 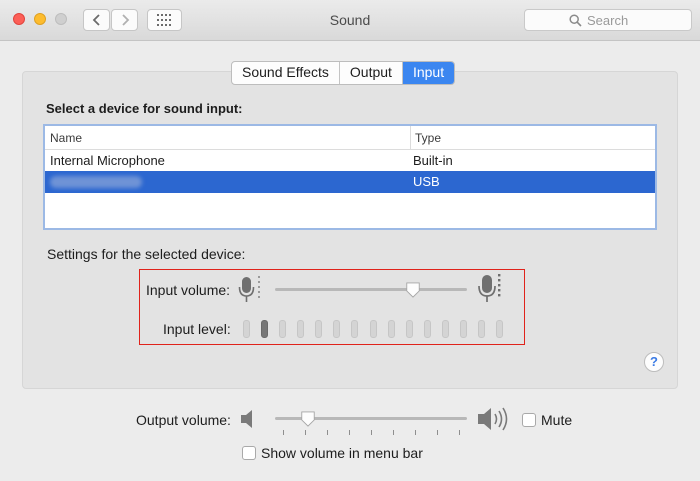 I want to click on column-divider, so click(x=410, y=137).